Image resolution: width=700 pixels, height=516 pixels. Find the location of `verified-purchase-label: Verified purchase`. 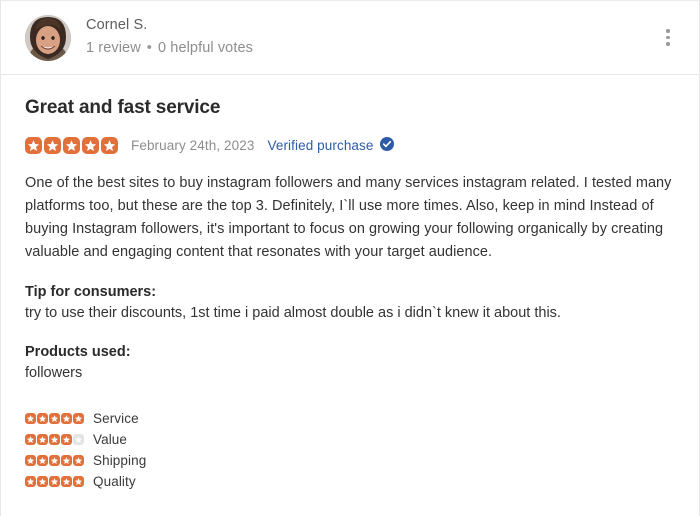

verified-purchase-label: Verified purchase is located at coordinates (320, 145).